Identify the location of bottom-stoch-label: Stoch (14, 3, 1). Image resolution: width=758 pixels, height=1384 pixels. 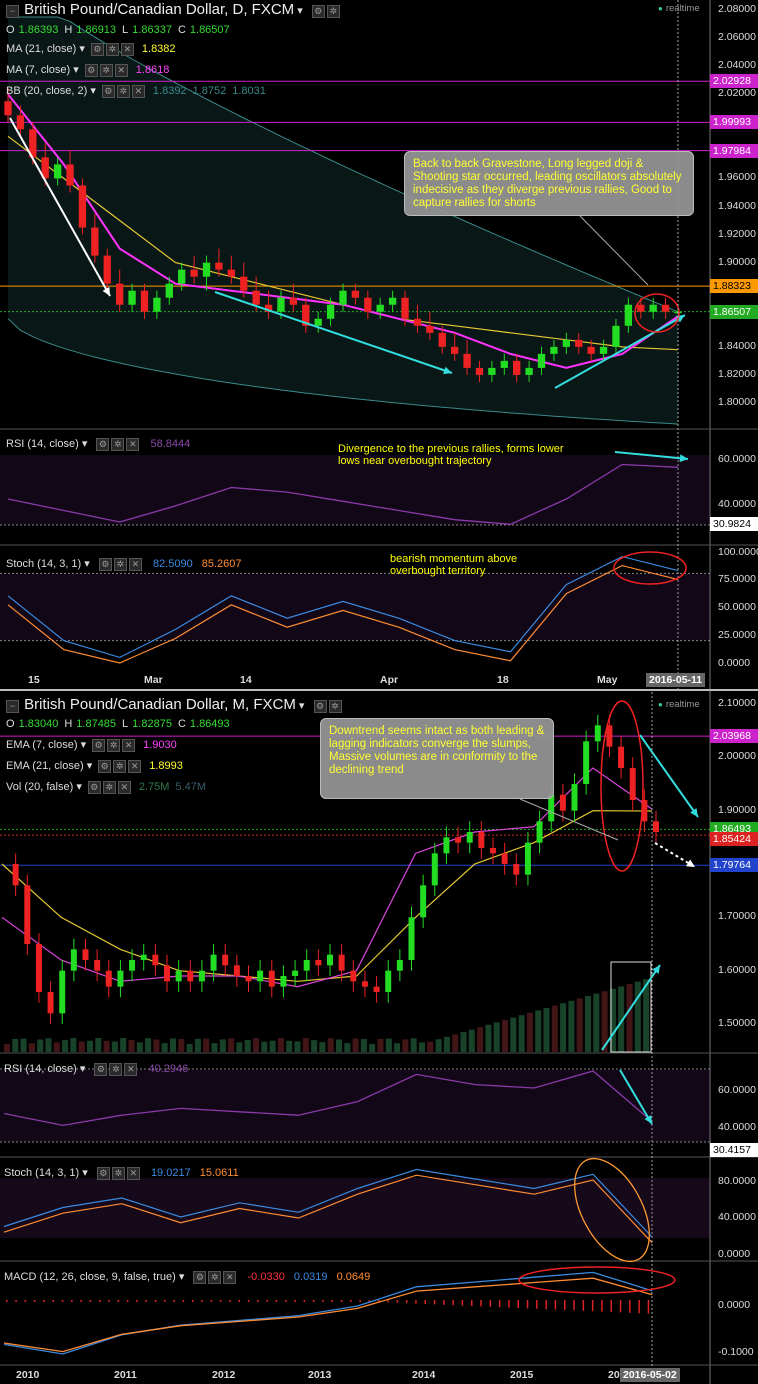
(42, 1173).